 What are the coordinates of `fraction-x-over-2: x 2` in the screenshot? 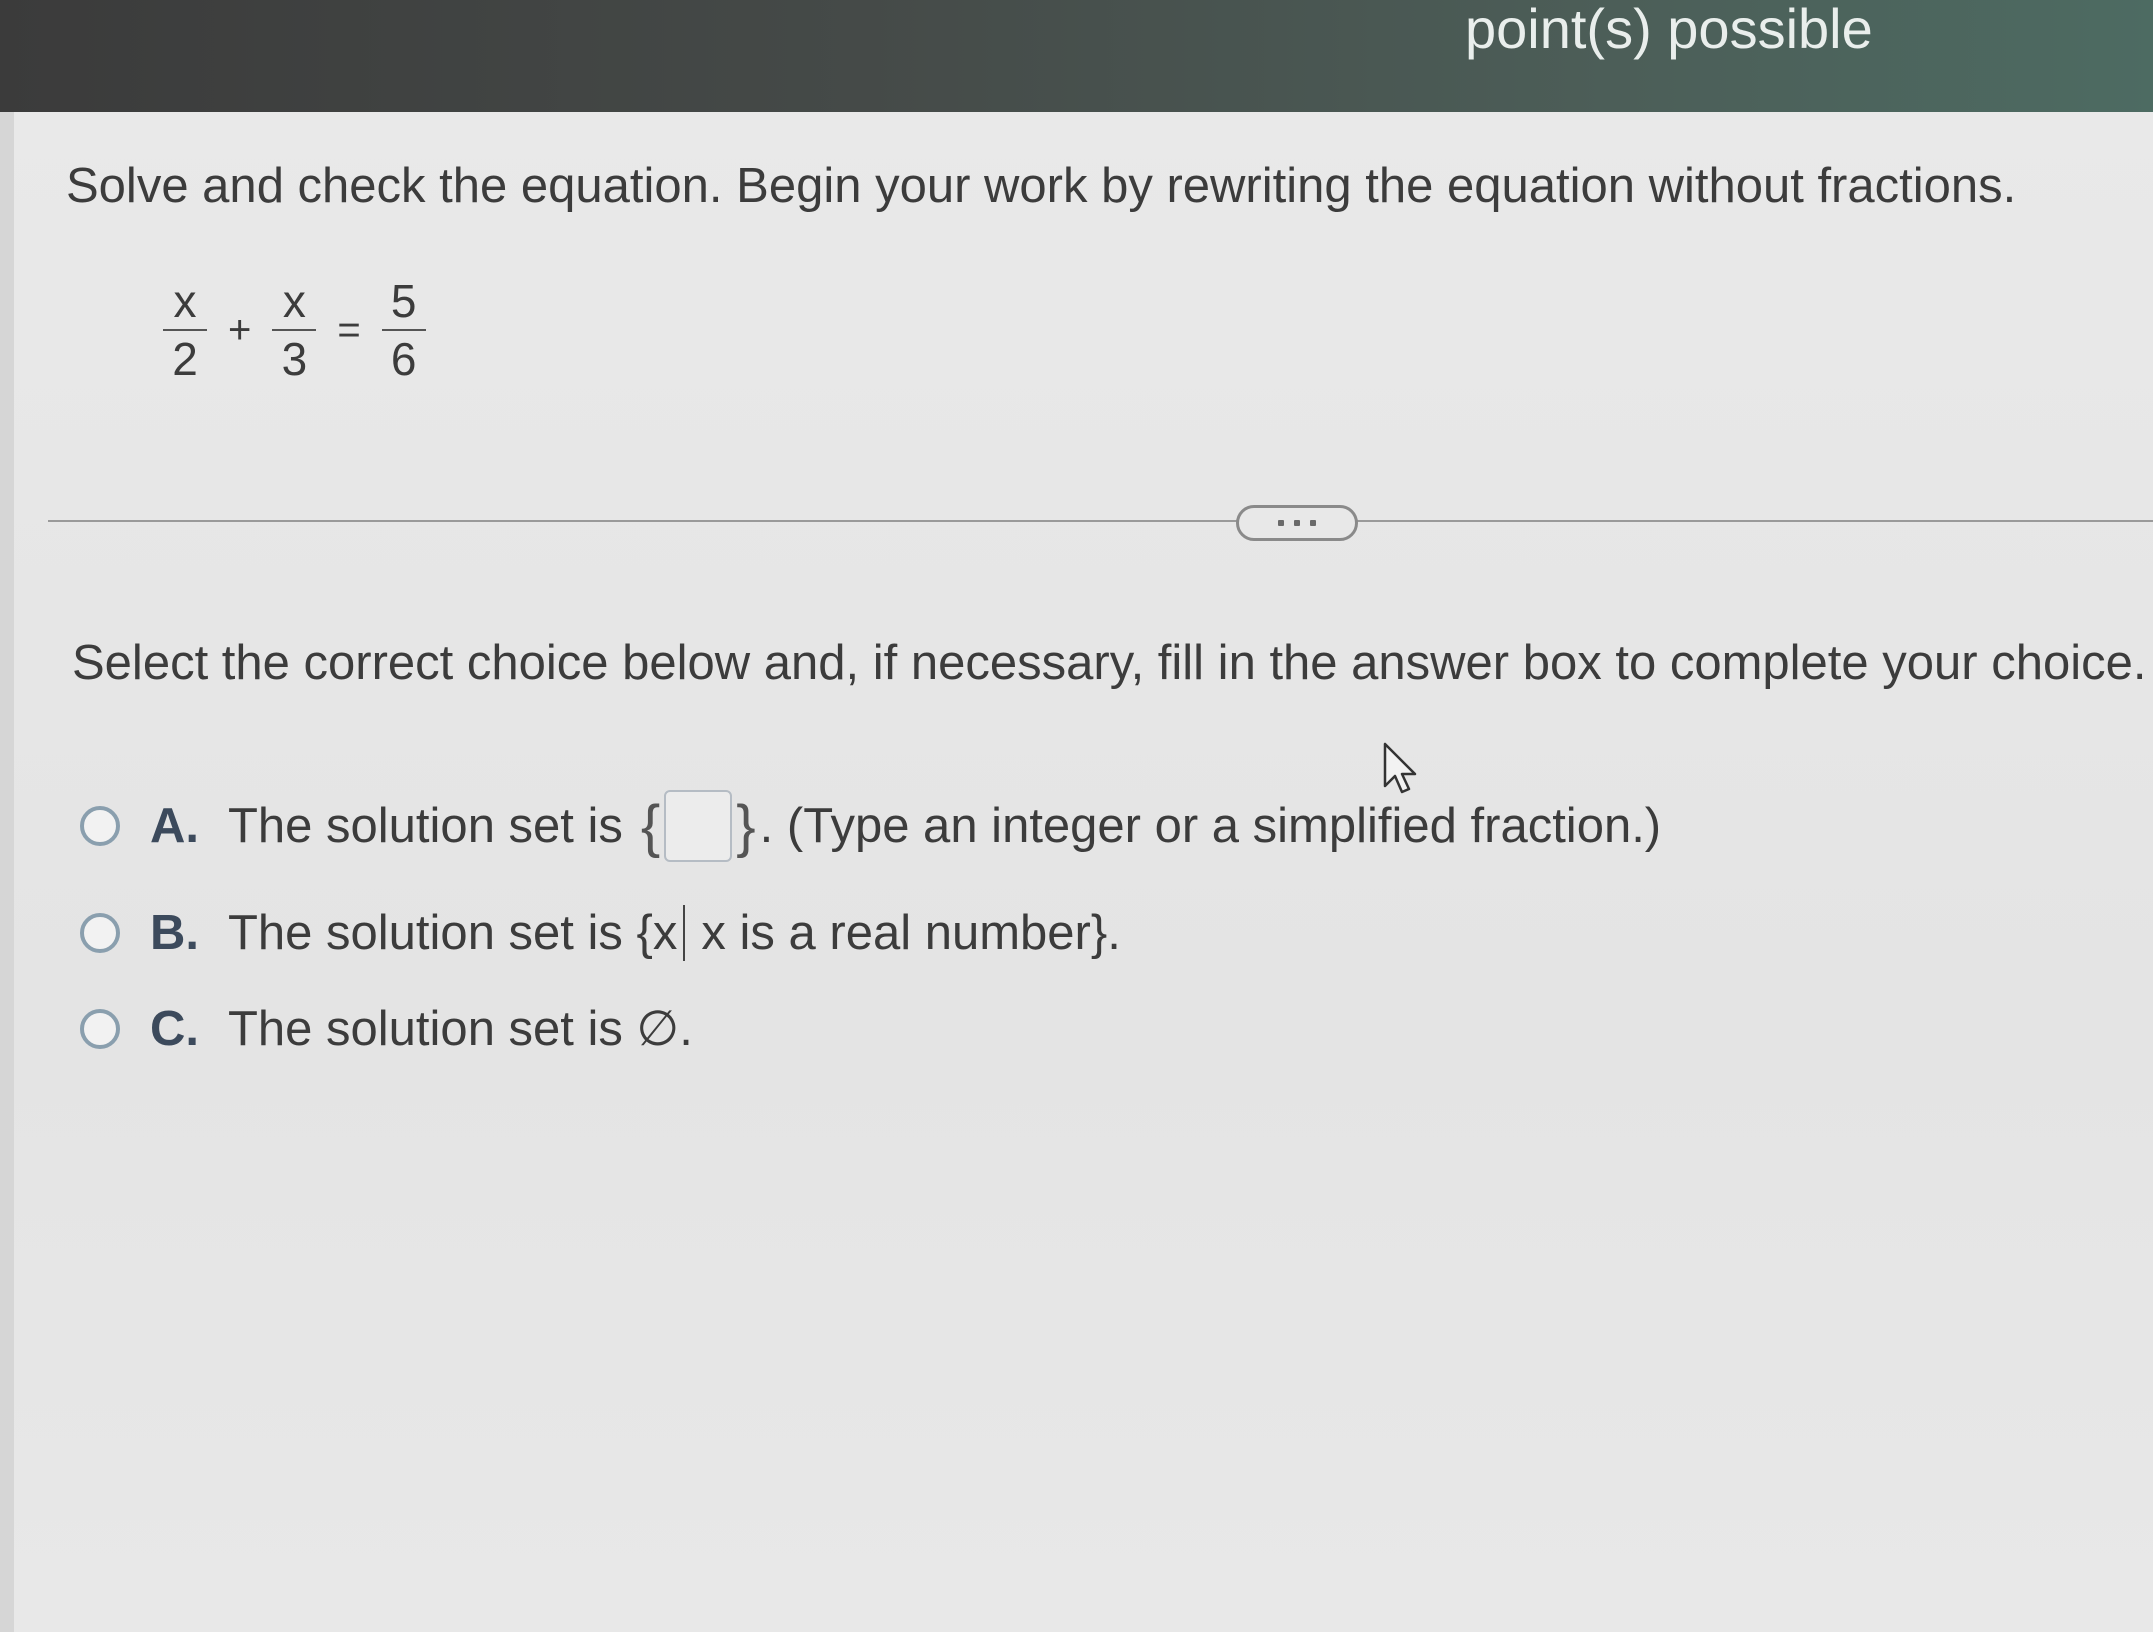 It's located at (185, 330).